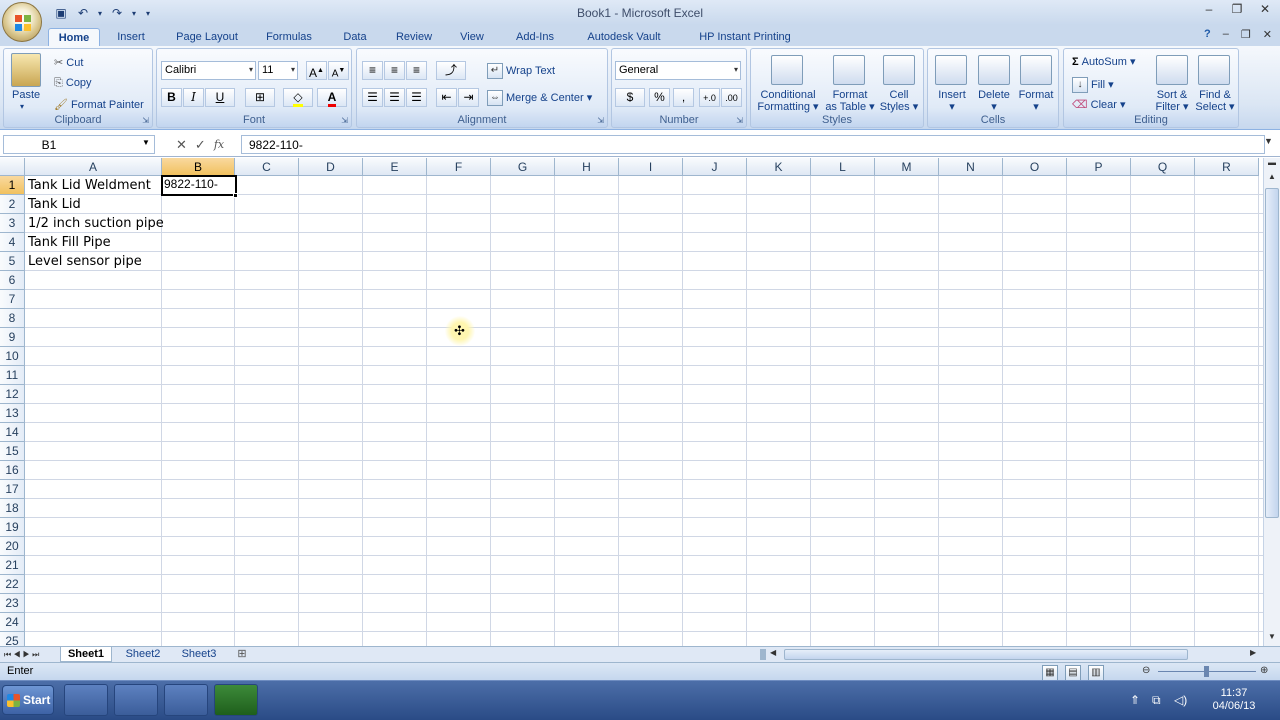 The height and width of the screenshot is (720, 1280). I want to click on font-size-combo: 11 ▾, so click(278, 70).